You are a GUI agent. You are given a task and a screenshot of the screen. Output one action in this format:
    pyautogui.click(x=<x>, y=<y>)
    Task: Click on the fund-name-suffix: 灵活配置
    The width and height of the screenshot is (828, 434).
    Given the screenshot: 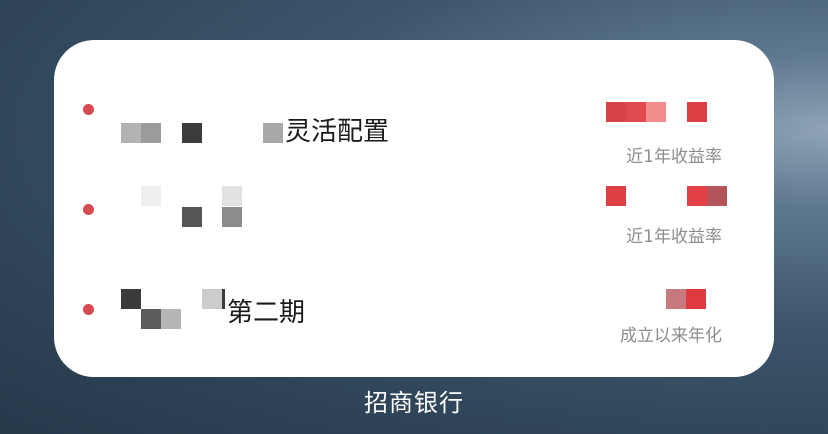 What is the action you would take?
    pyautogui.click(x=337, y=132)
    